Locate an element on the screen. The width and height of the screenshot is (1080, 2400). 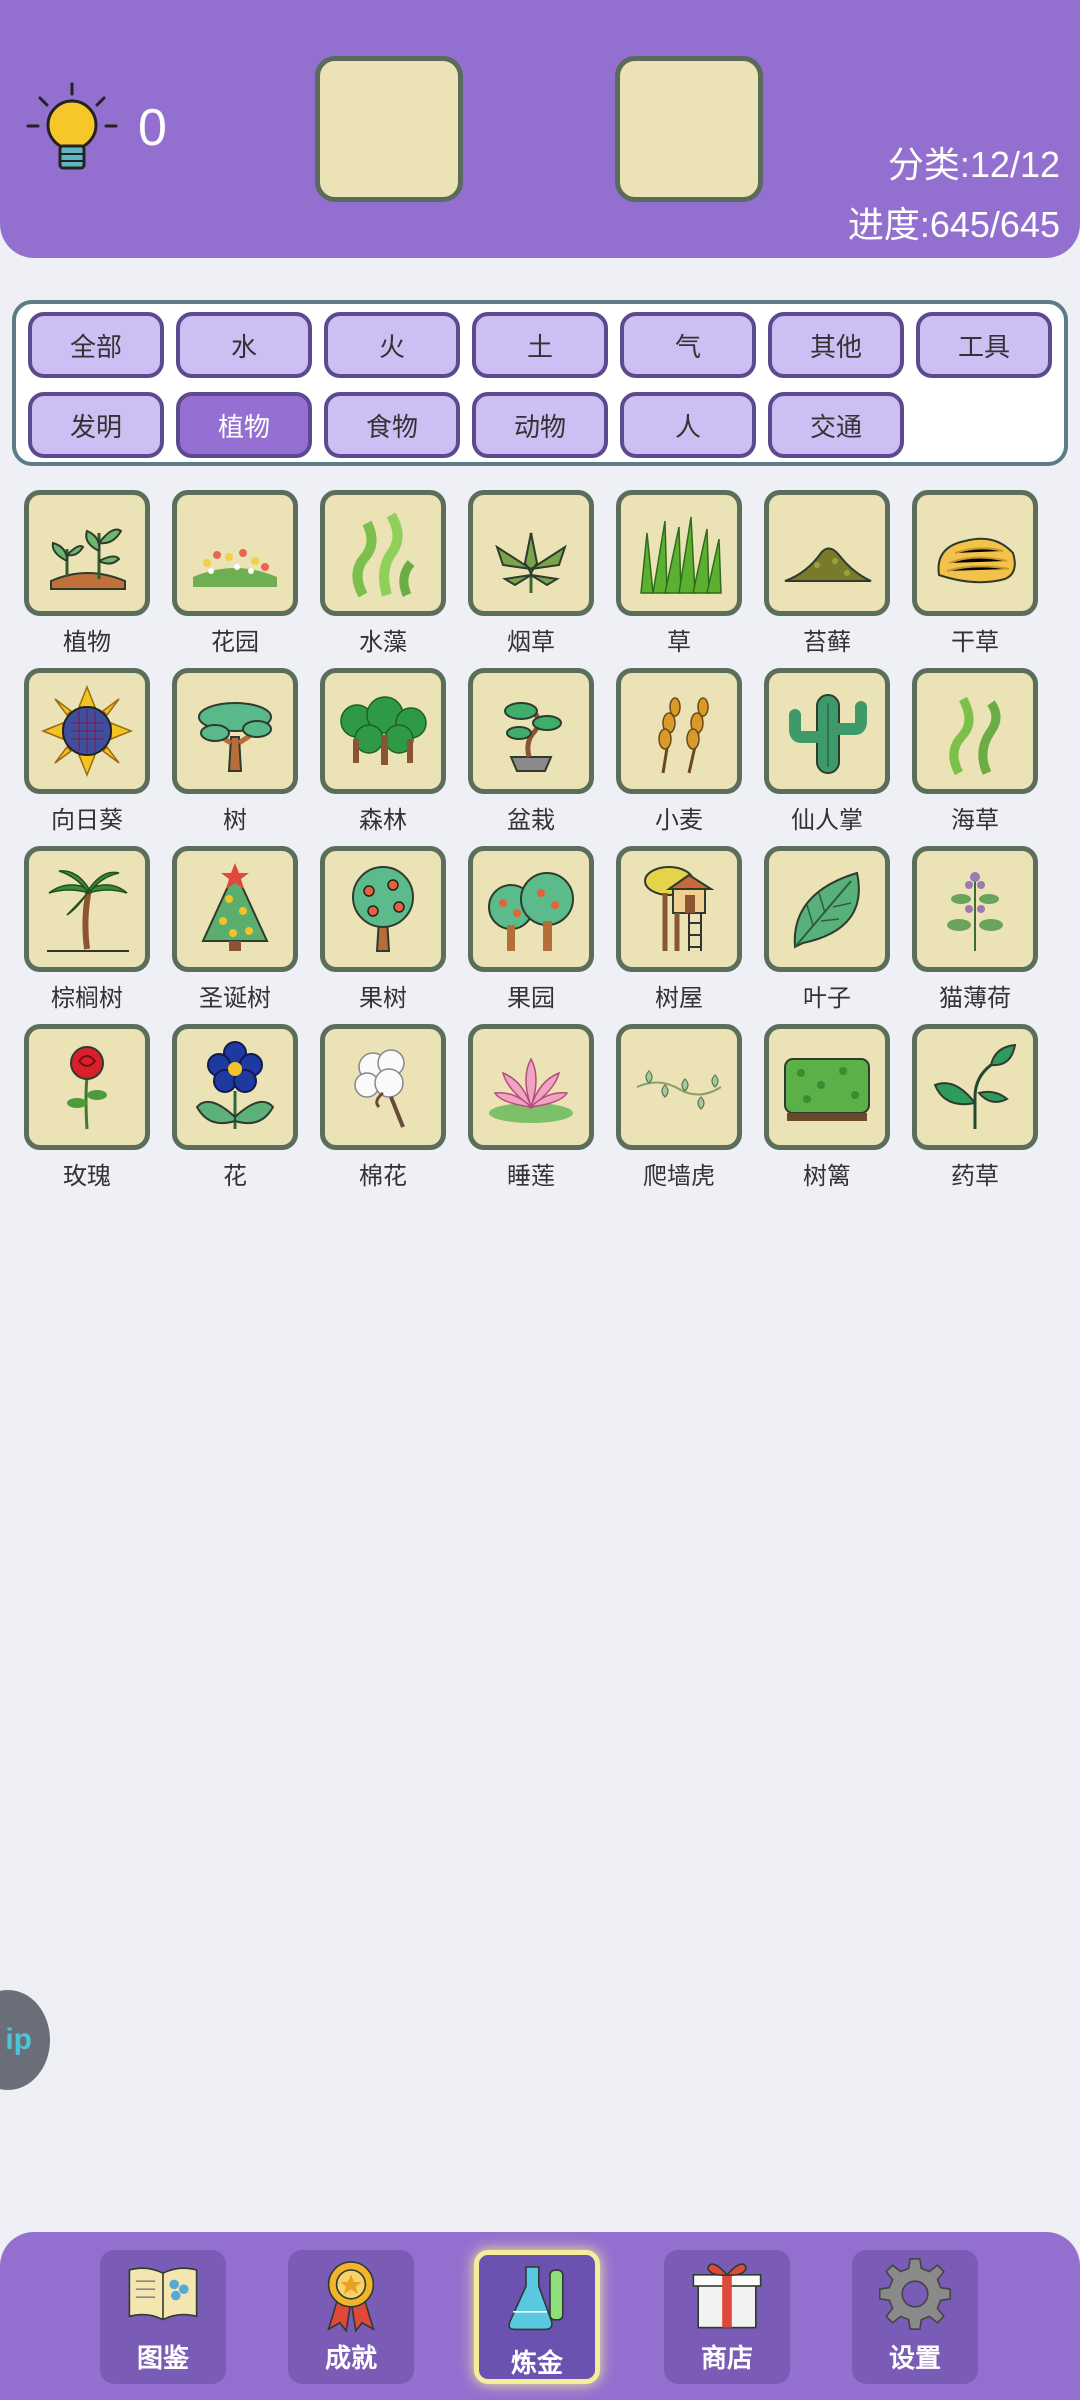
catnip-icon is located at coordinates (975, 909).